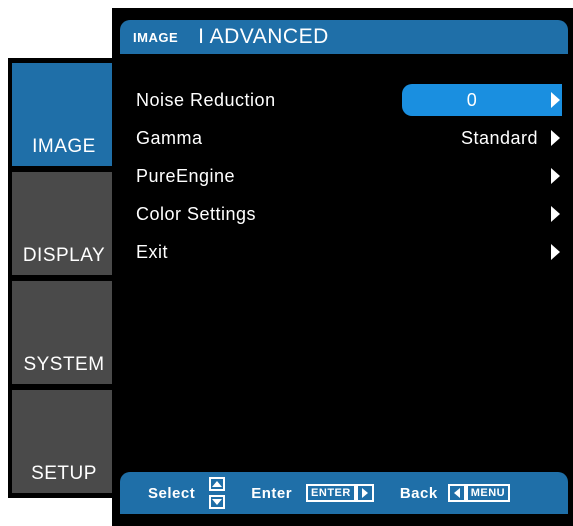 The width and height of the screenshot is (573, 526). What do you see at coordinates (351, 100) in the screenshot?
I see `menu-item-noise-reduction: Noise Reduction 0` at bounding box center [351, 100].